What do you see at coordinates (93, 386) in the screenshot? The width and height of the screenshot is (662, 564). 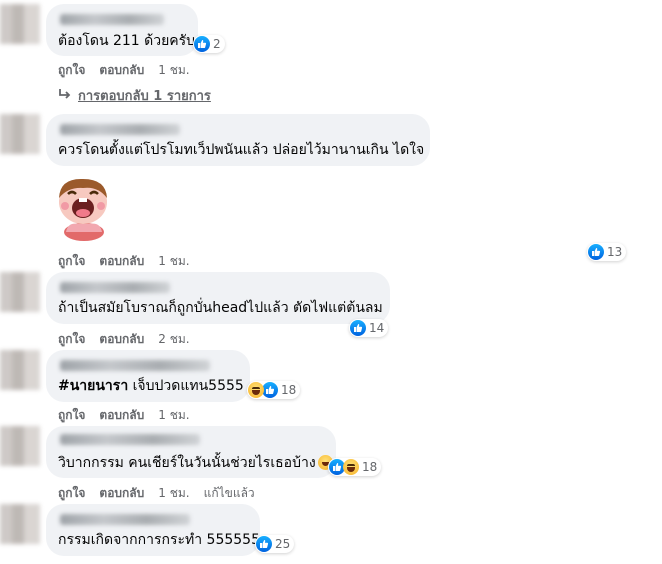 I see `hashtag-link: #นายนารา` at bounding box center [93, 386].